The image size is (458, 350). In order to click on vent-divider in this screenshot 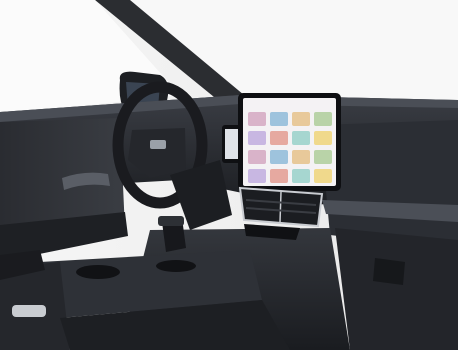, I will do `click(280, 207)`.